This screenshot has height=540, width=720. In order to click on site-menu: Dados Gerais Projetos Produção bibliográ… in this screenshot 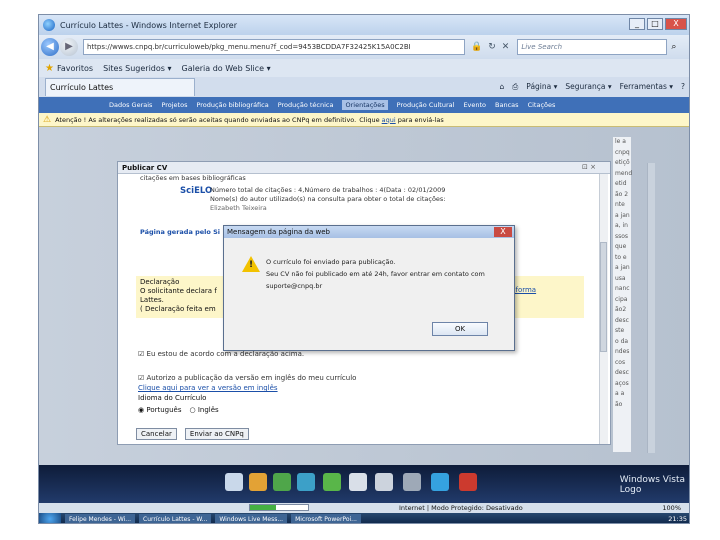, I will do `click(364, 105)`.